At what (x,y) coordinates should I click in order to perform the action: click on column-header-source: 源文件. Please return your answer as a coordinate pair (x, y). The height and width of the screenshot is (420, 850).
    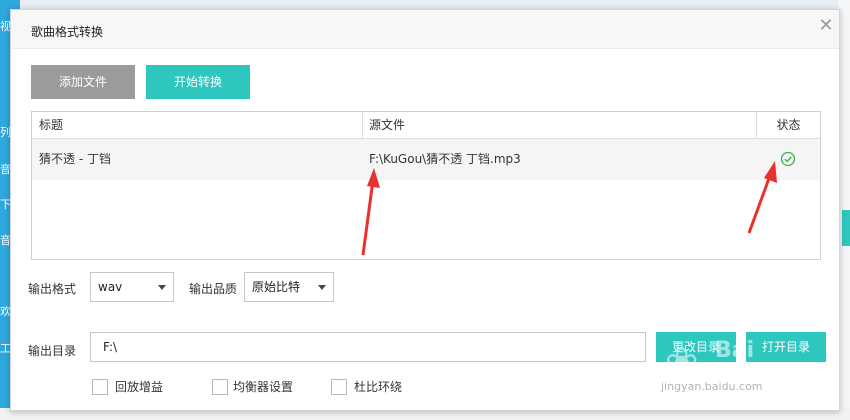
    Looking at the image, I should click on (387, 125).